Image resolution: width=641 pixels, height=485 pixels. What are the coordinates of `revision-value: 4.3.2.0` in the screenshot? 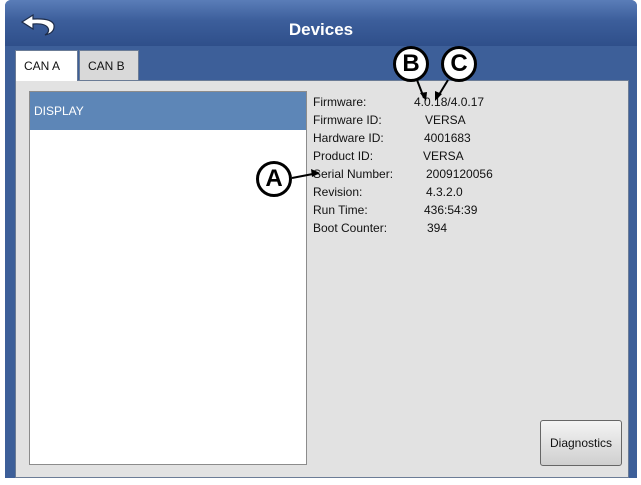 It's located at (444, 192).